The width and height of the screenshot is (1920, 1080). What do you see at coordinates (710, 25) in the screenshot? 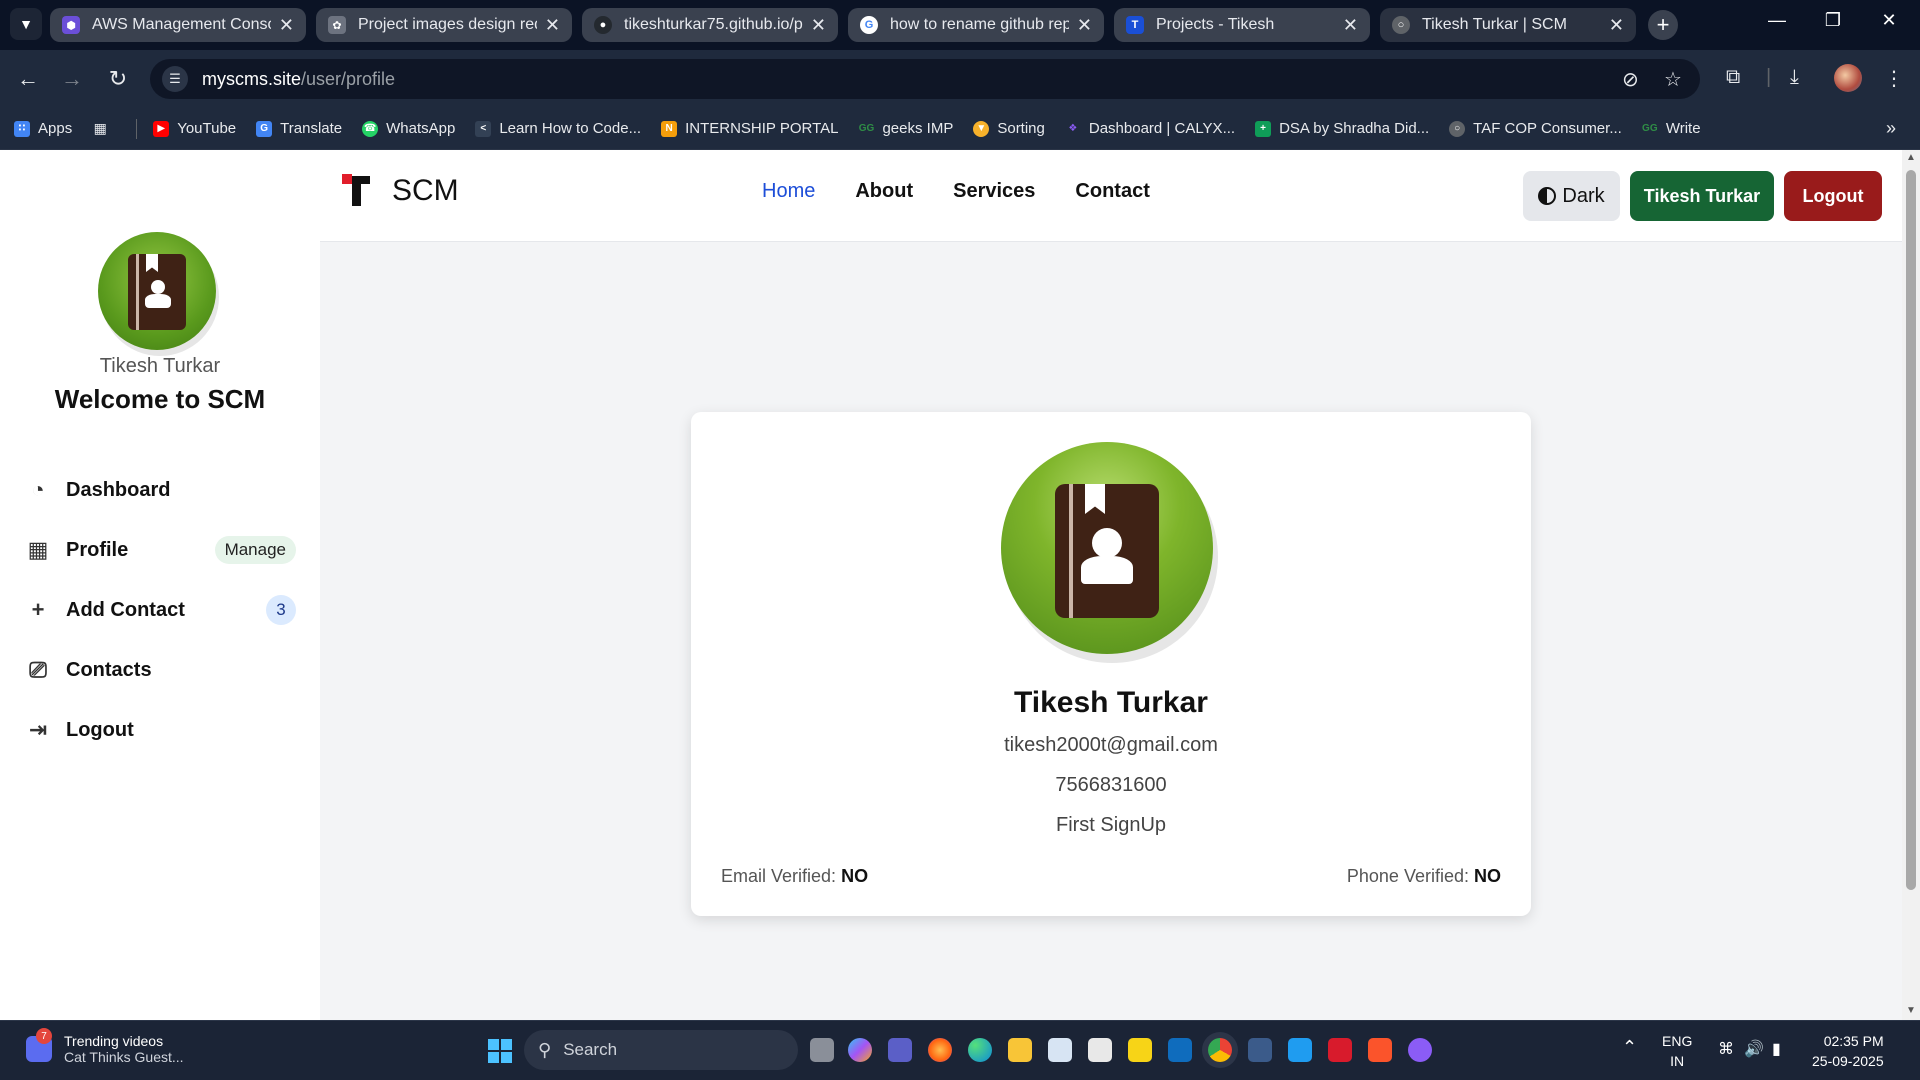
I see `browser-tab: ● tikeshturkar75.github.io/pc ✕` at bounding box center [710, 25].